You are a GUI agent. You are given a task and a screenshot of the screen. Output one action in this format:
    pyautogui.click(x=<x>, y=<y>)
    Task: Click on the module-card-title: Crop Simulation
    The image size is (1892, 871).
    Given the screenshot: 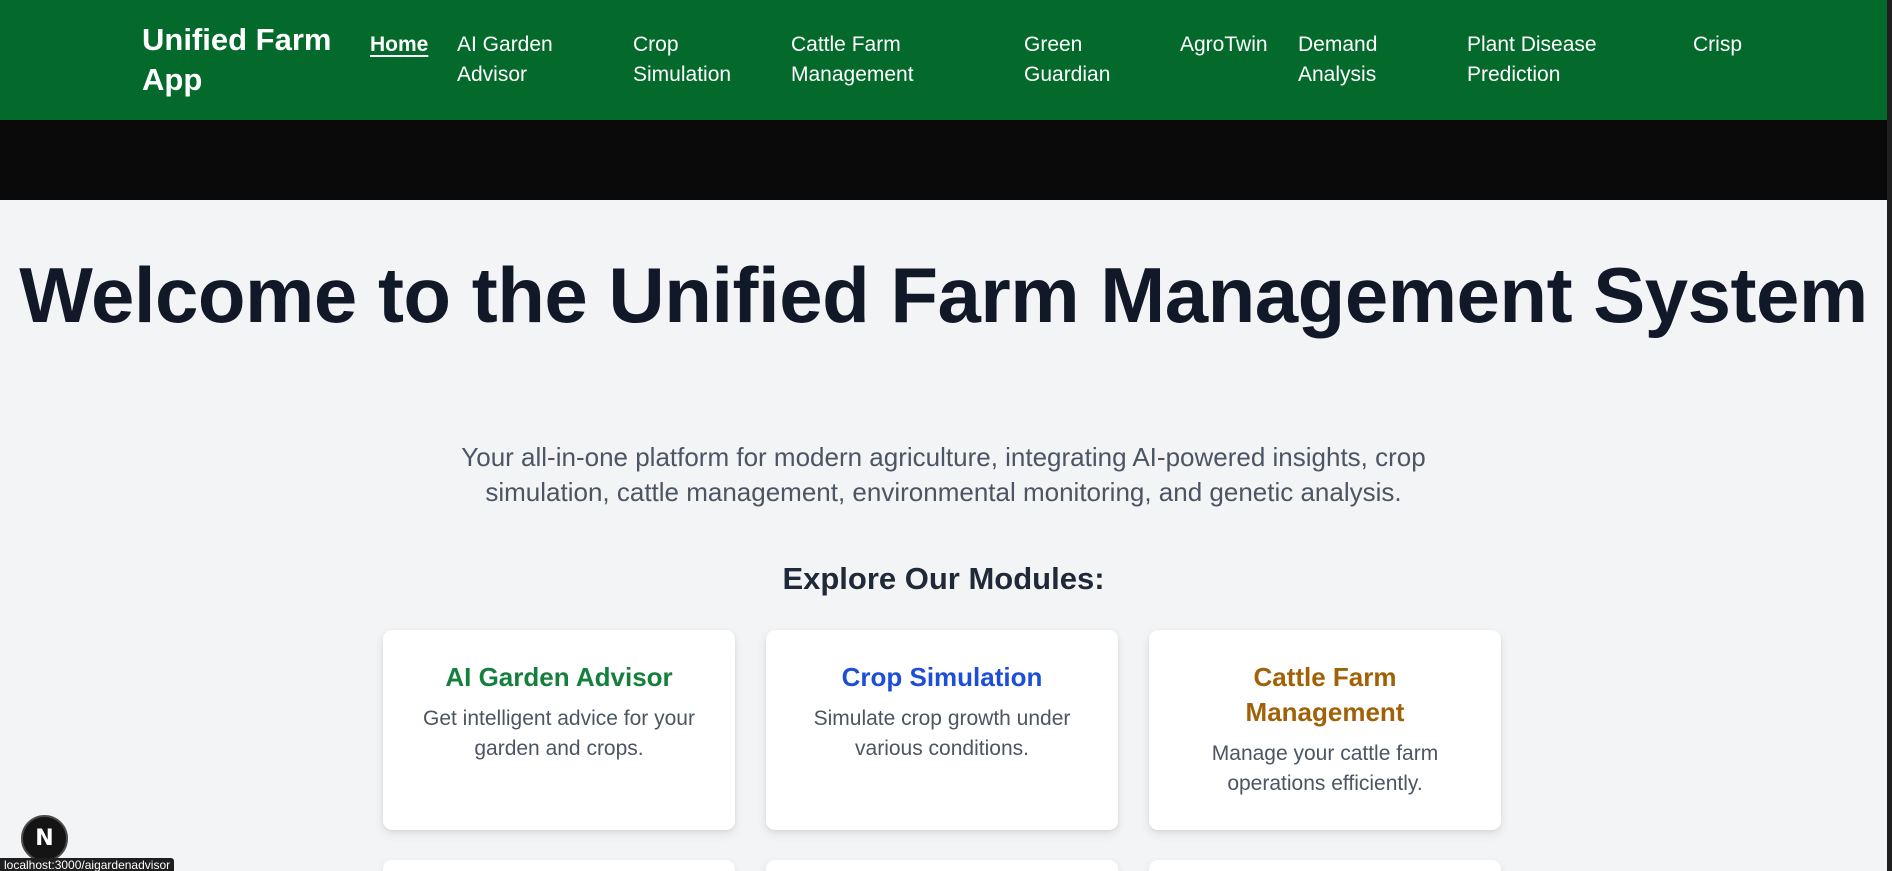 What is the action you would take?
    pyautogui.click(x=942, y=677)
    